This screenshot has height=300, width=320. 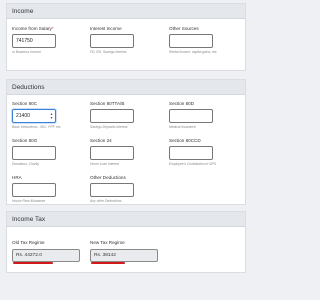 I want to click on salary-hint: or Business Income, so click(x=26, y=52).